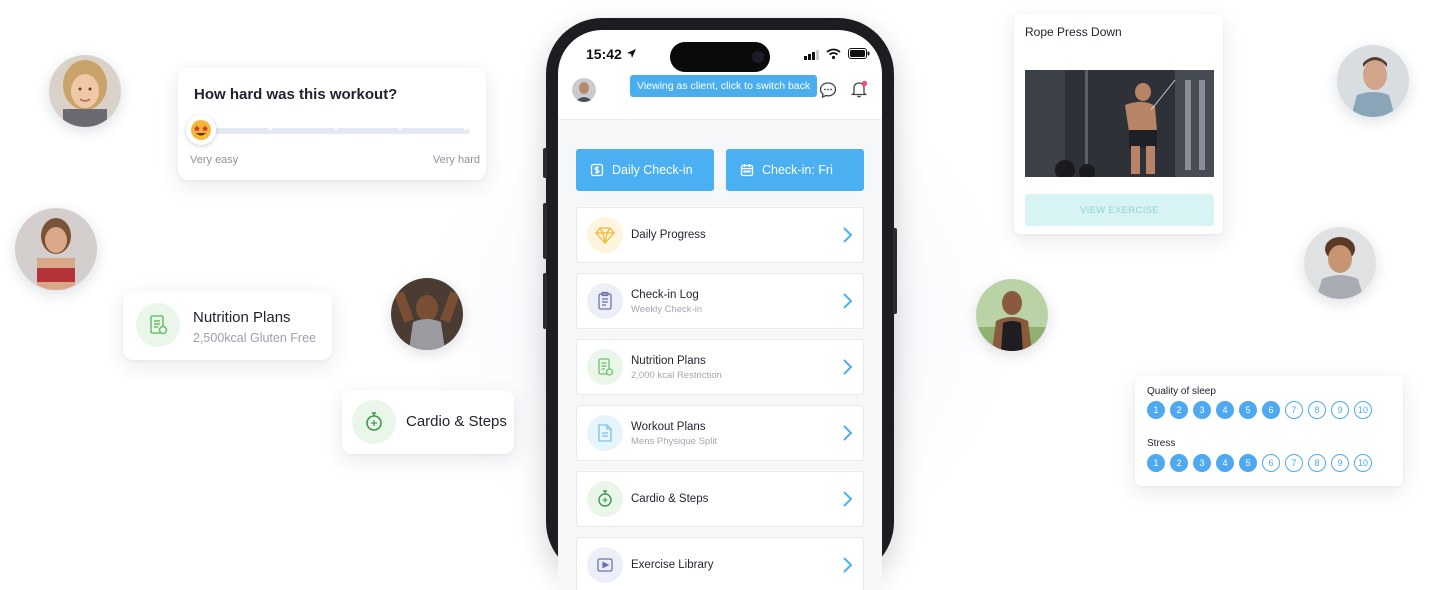  What do you see at coordinates (1119, 210) in the screenshot?
I see `view-exercise-button: VIEW EXERCISE` at bounding box center [1119, 210].